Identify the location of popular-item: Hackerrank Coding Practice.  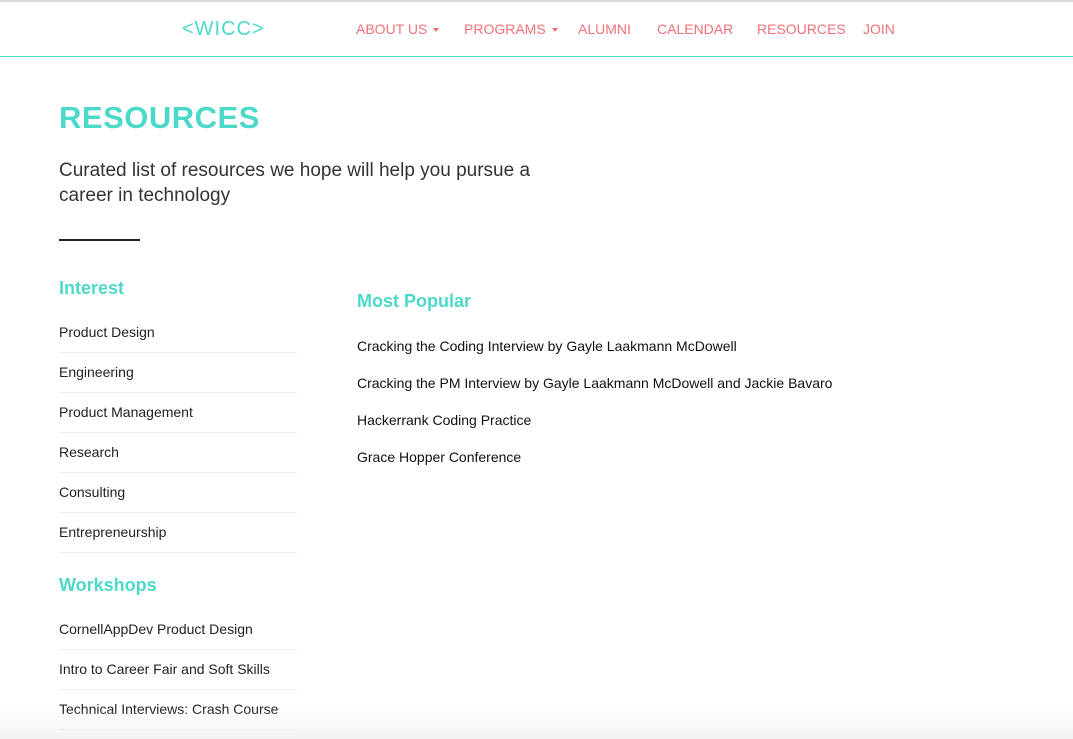
(594, 425).